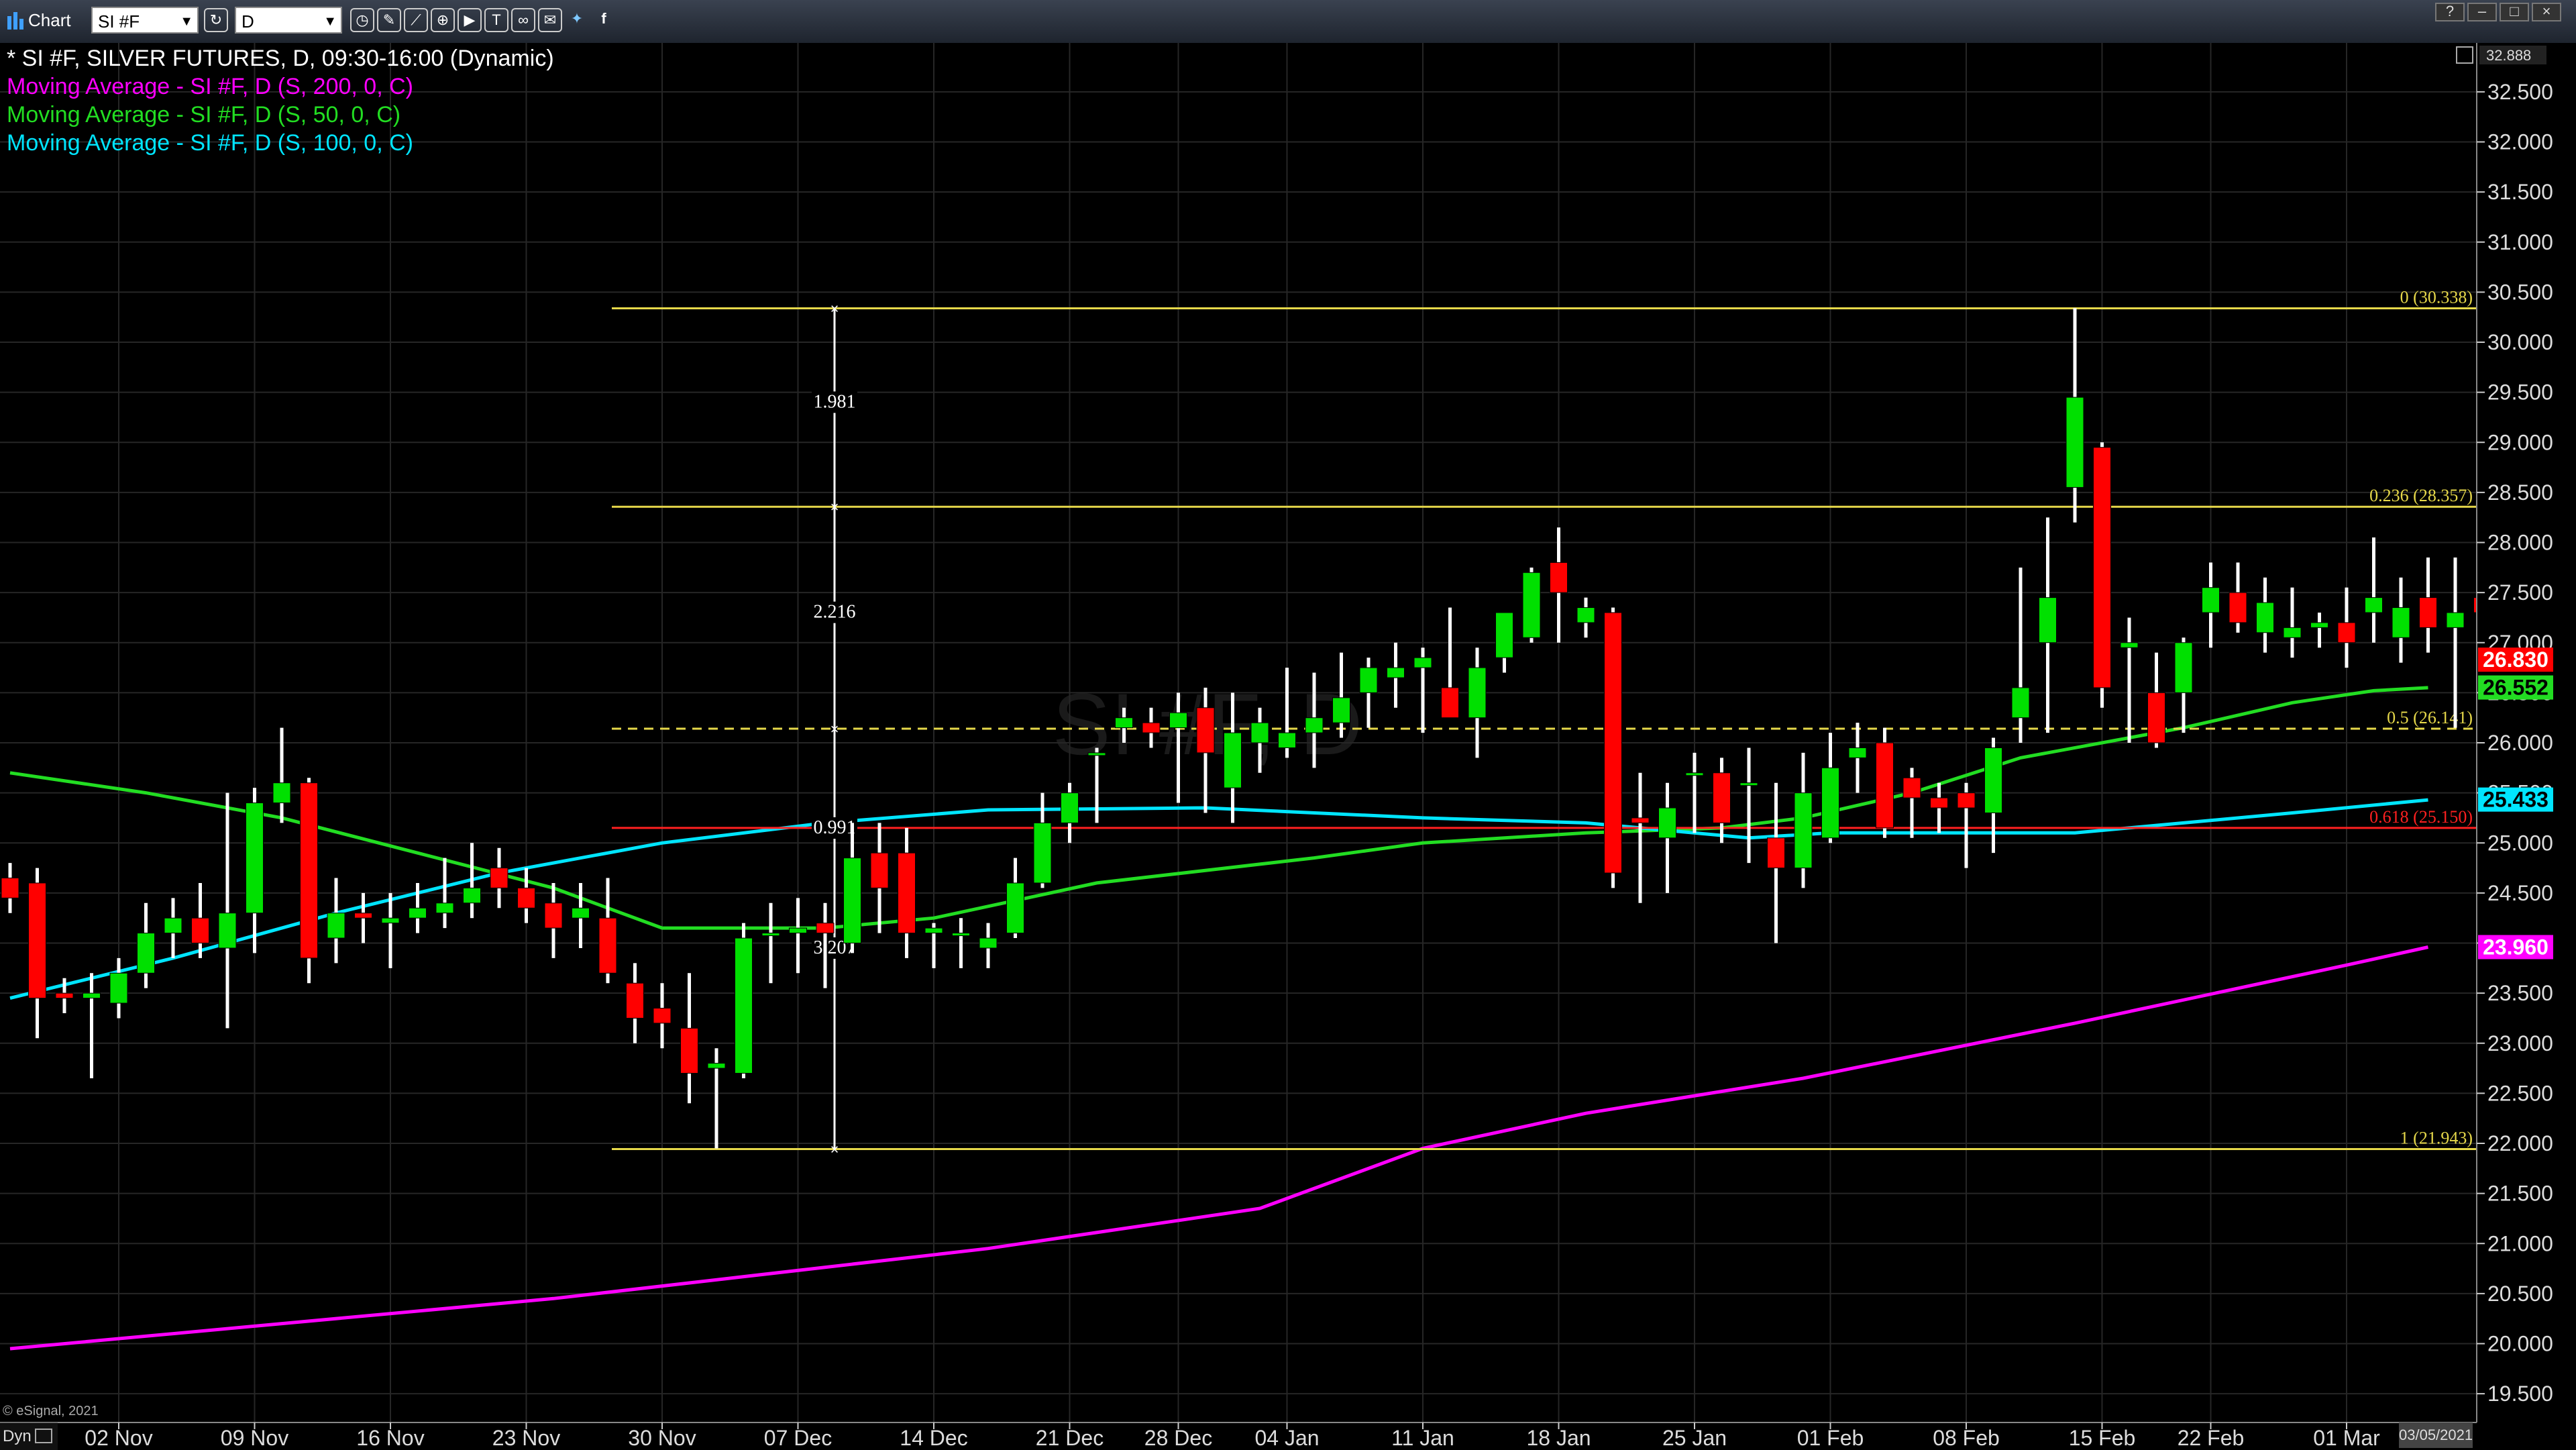  I want to click on price-badge-label: 25.433, so click(2515, 800).